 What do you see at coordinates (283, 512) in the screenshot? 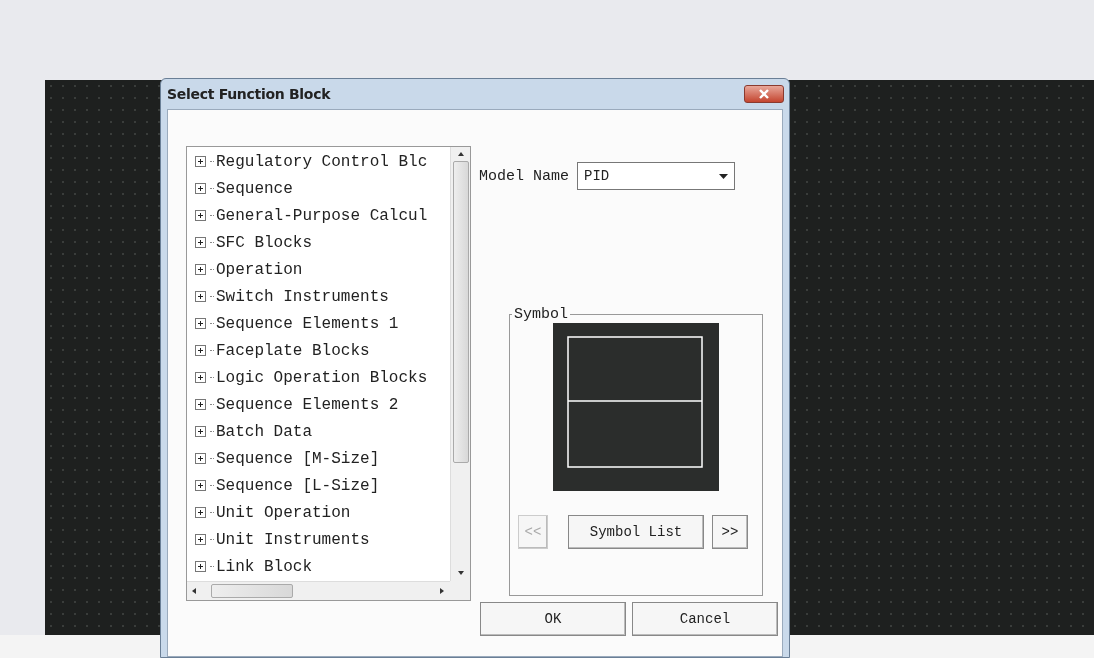
I see `tree-item: Unit Operation` at bounding box center [283, 512].